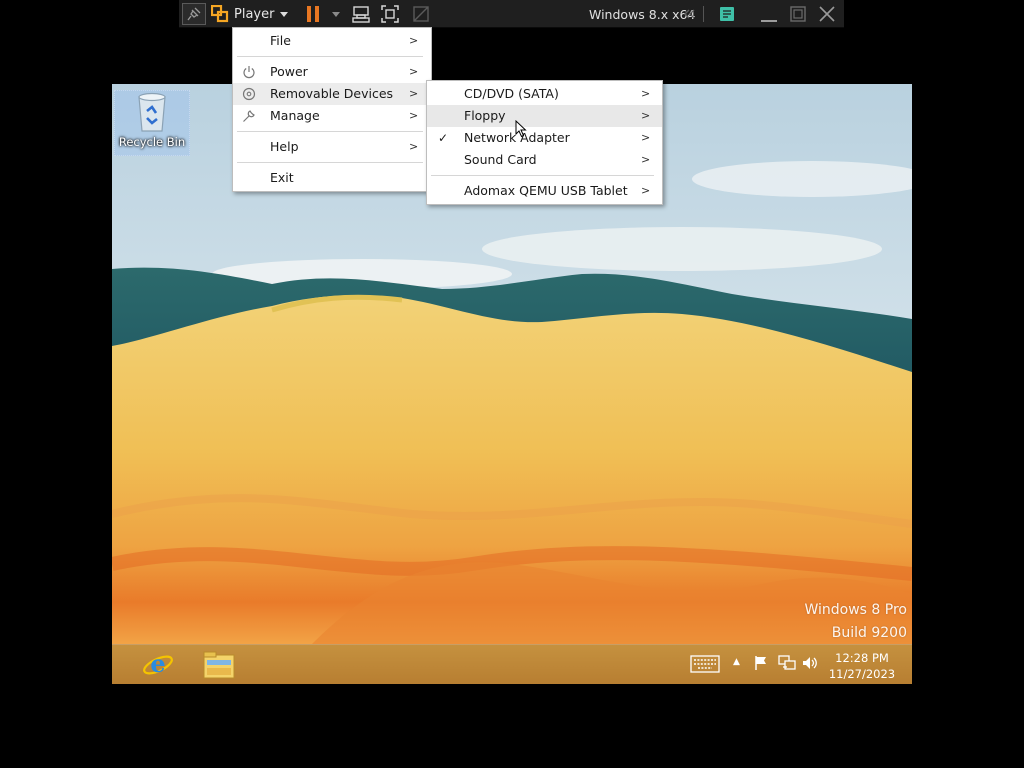  I want to click on device-sound-card: Sound Card >, so click(544, 160).